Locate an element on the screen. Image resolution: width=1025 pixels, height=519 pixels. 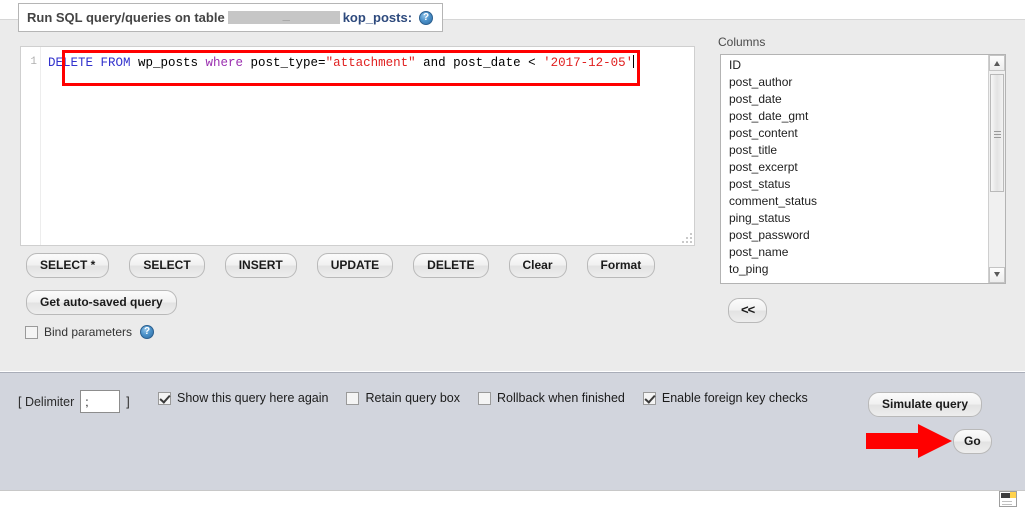
sql-token-and-postdate: and post_date is located at coordinates (472, 63).